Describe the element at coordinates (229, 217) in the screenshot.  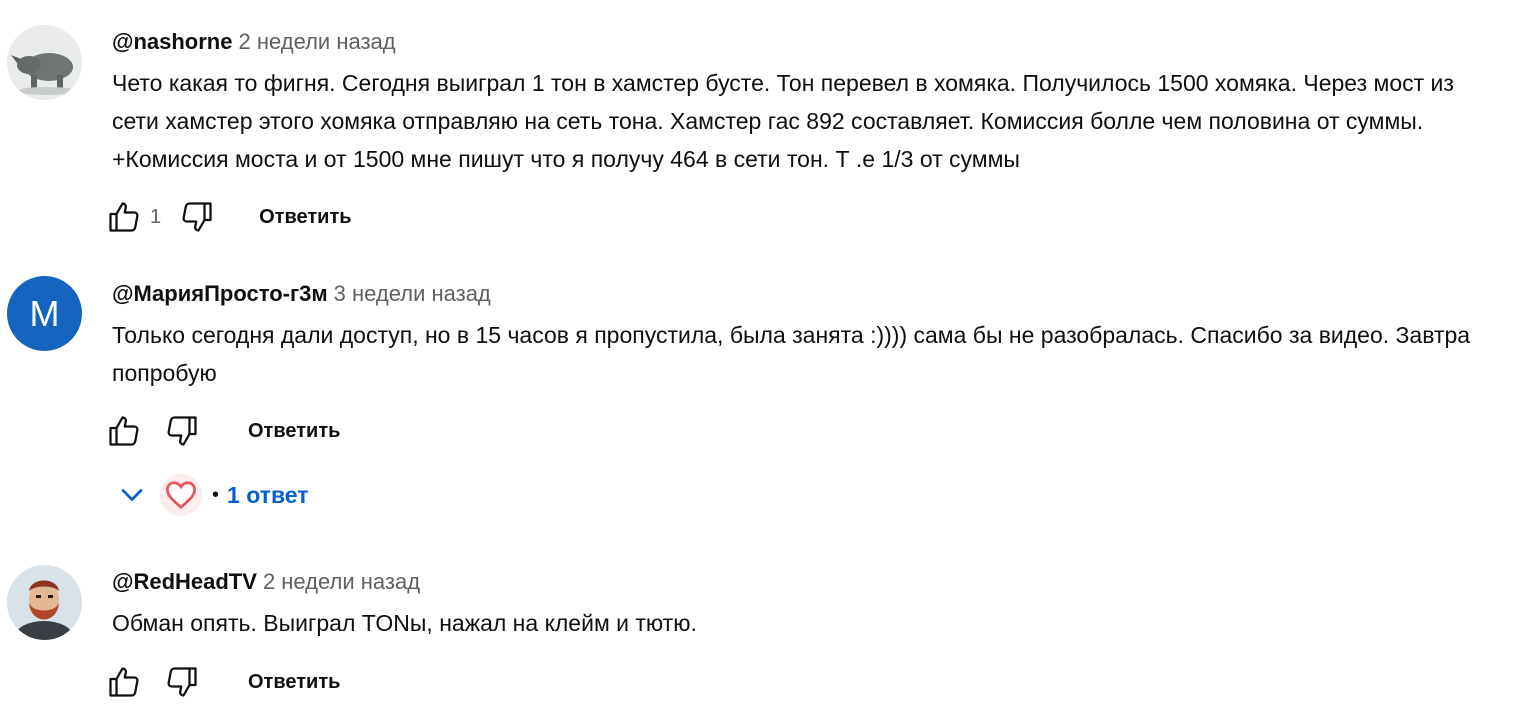
I see `comment-actions: 1 Ответить` at that location.